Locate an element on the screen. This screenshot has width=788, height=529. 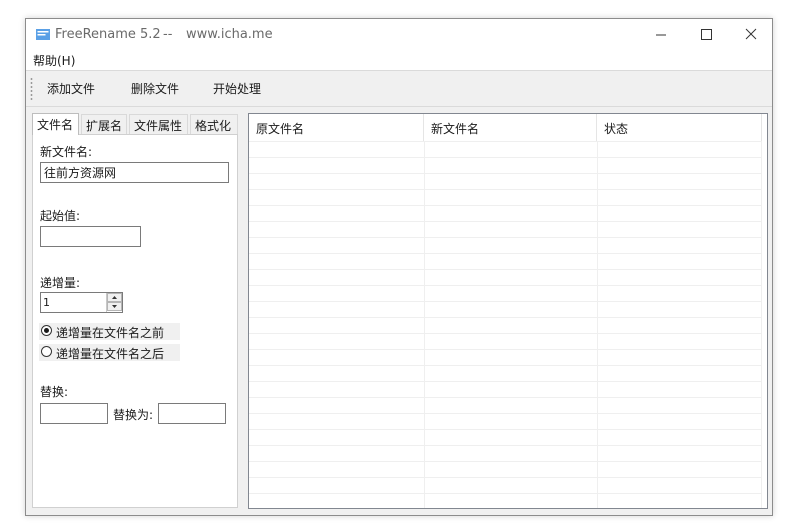
tab-extension: 扩展名 is located at coordinates (104, 124).